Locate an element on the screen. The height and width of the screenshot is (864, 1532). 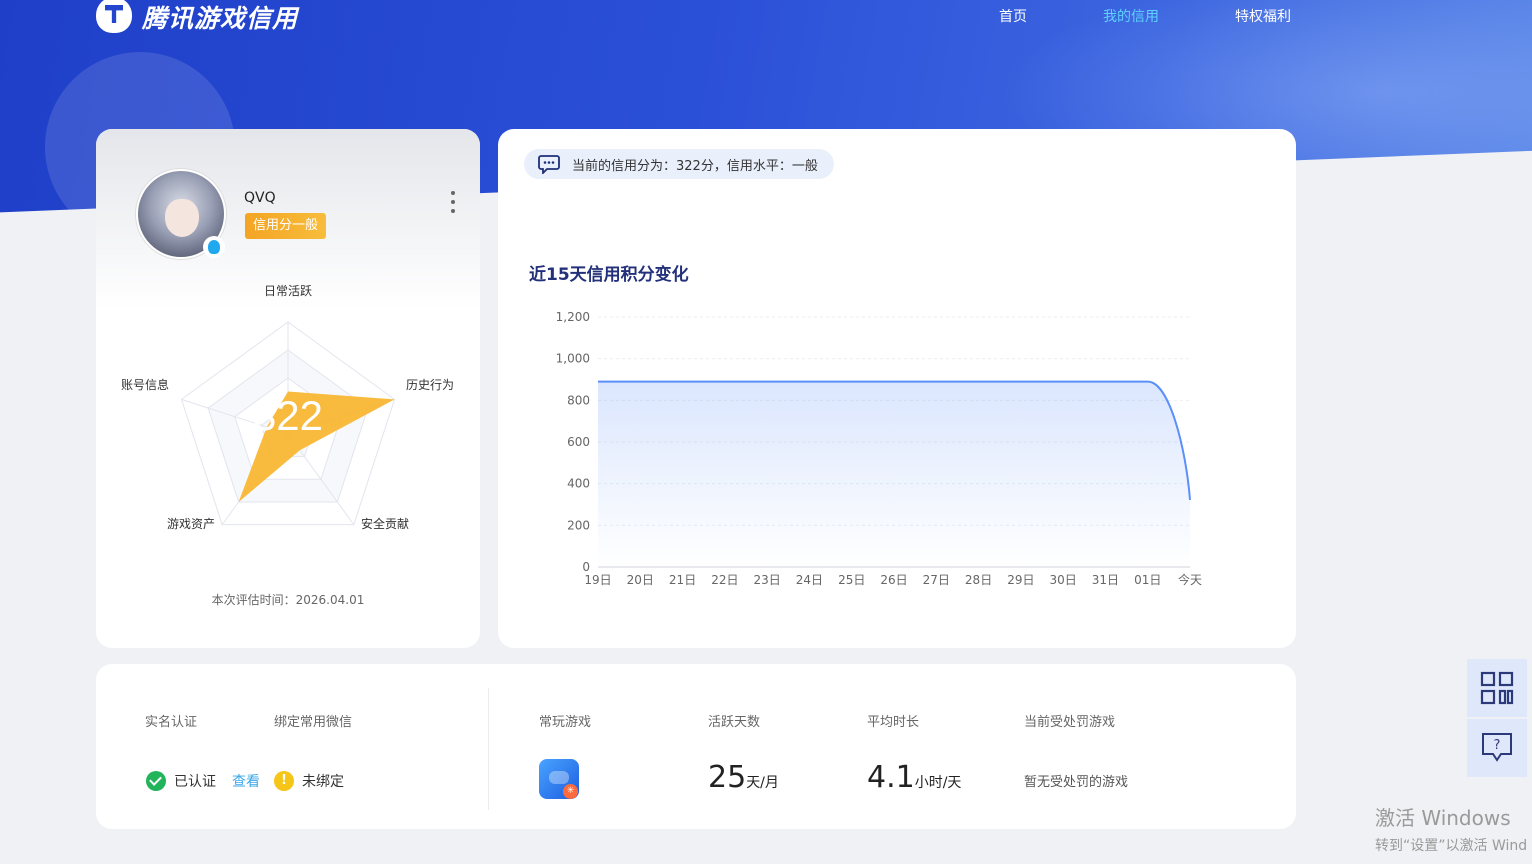
wechat-label: 绑定常用微信 is located at coordinates (313, 722).